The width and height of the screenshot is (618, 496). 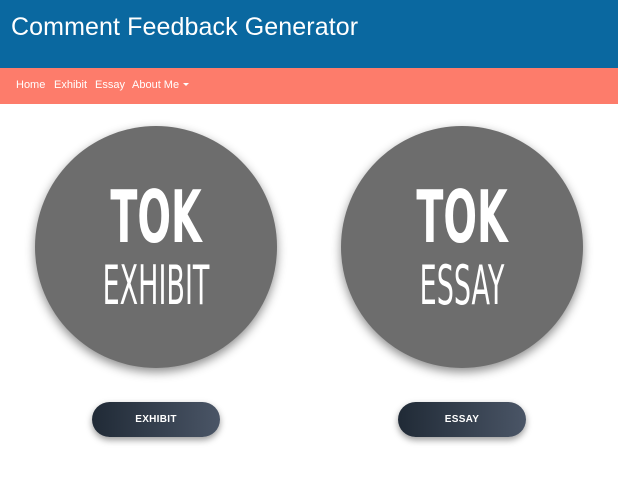 I want to click on nav-about-me-dropdown: About Me, so click(x=161, y=85).